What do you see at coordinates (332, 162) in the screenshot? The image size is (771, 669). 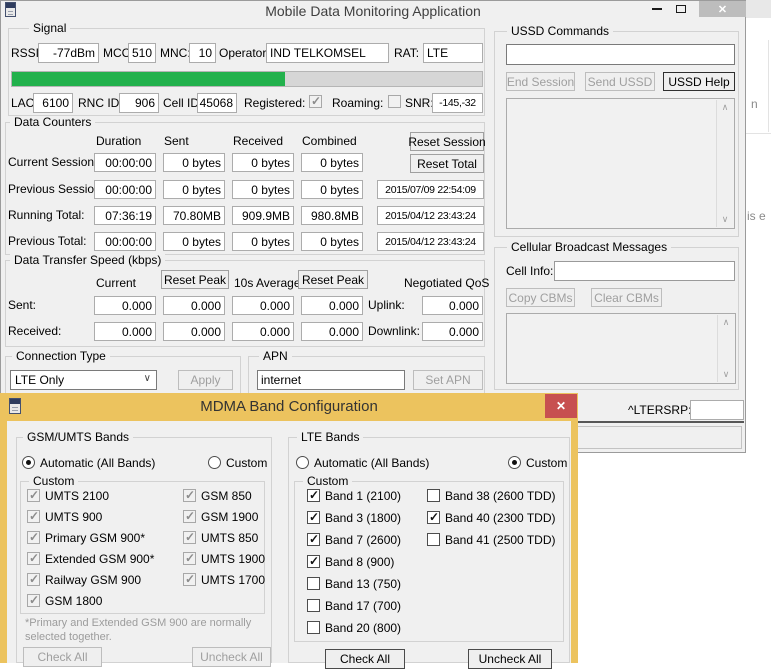 I see `counter-combined: 0 bytes` at bounding box center [332, 162].